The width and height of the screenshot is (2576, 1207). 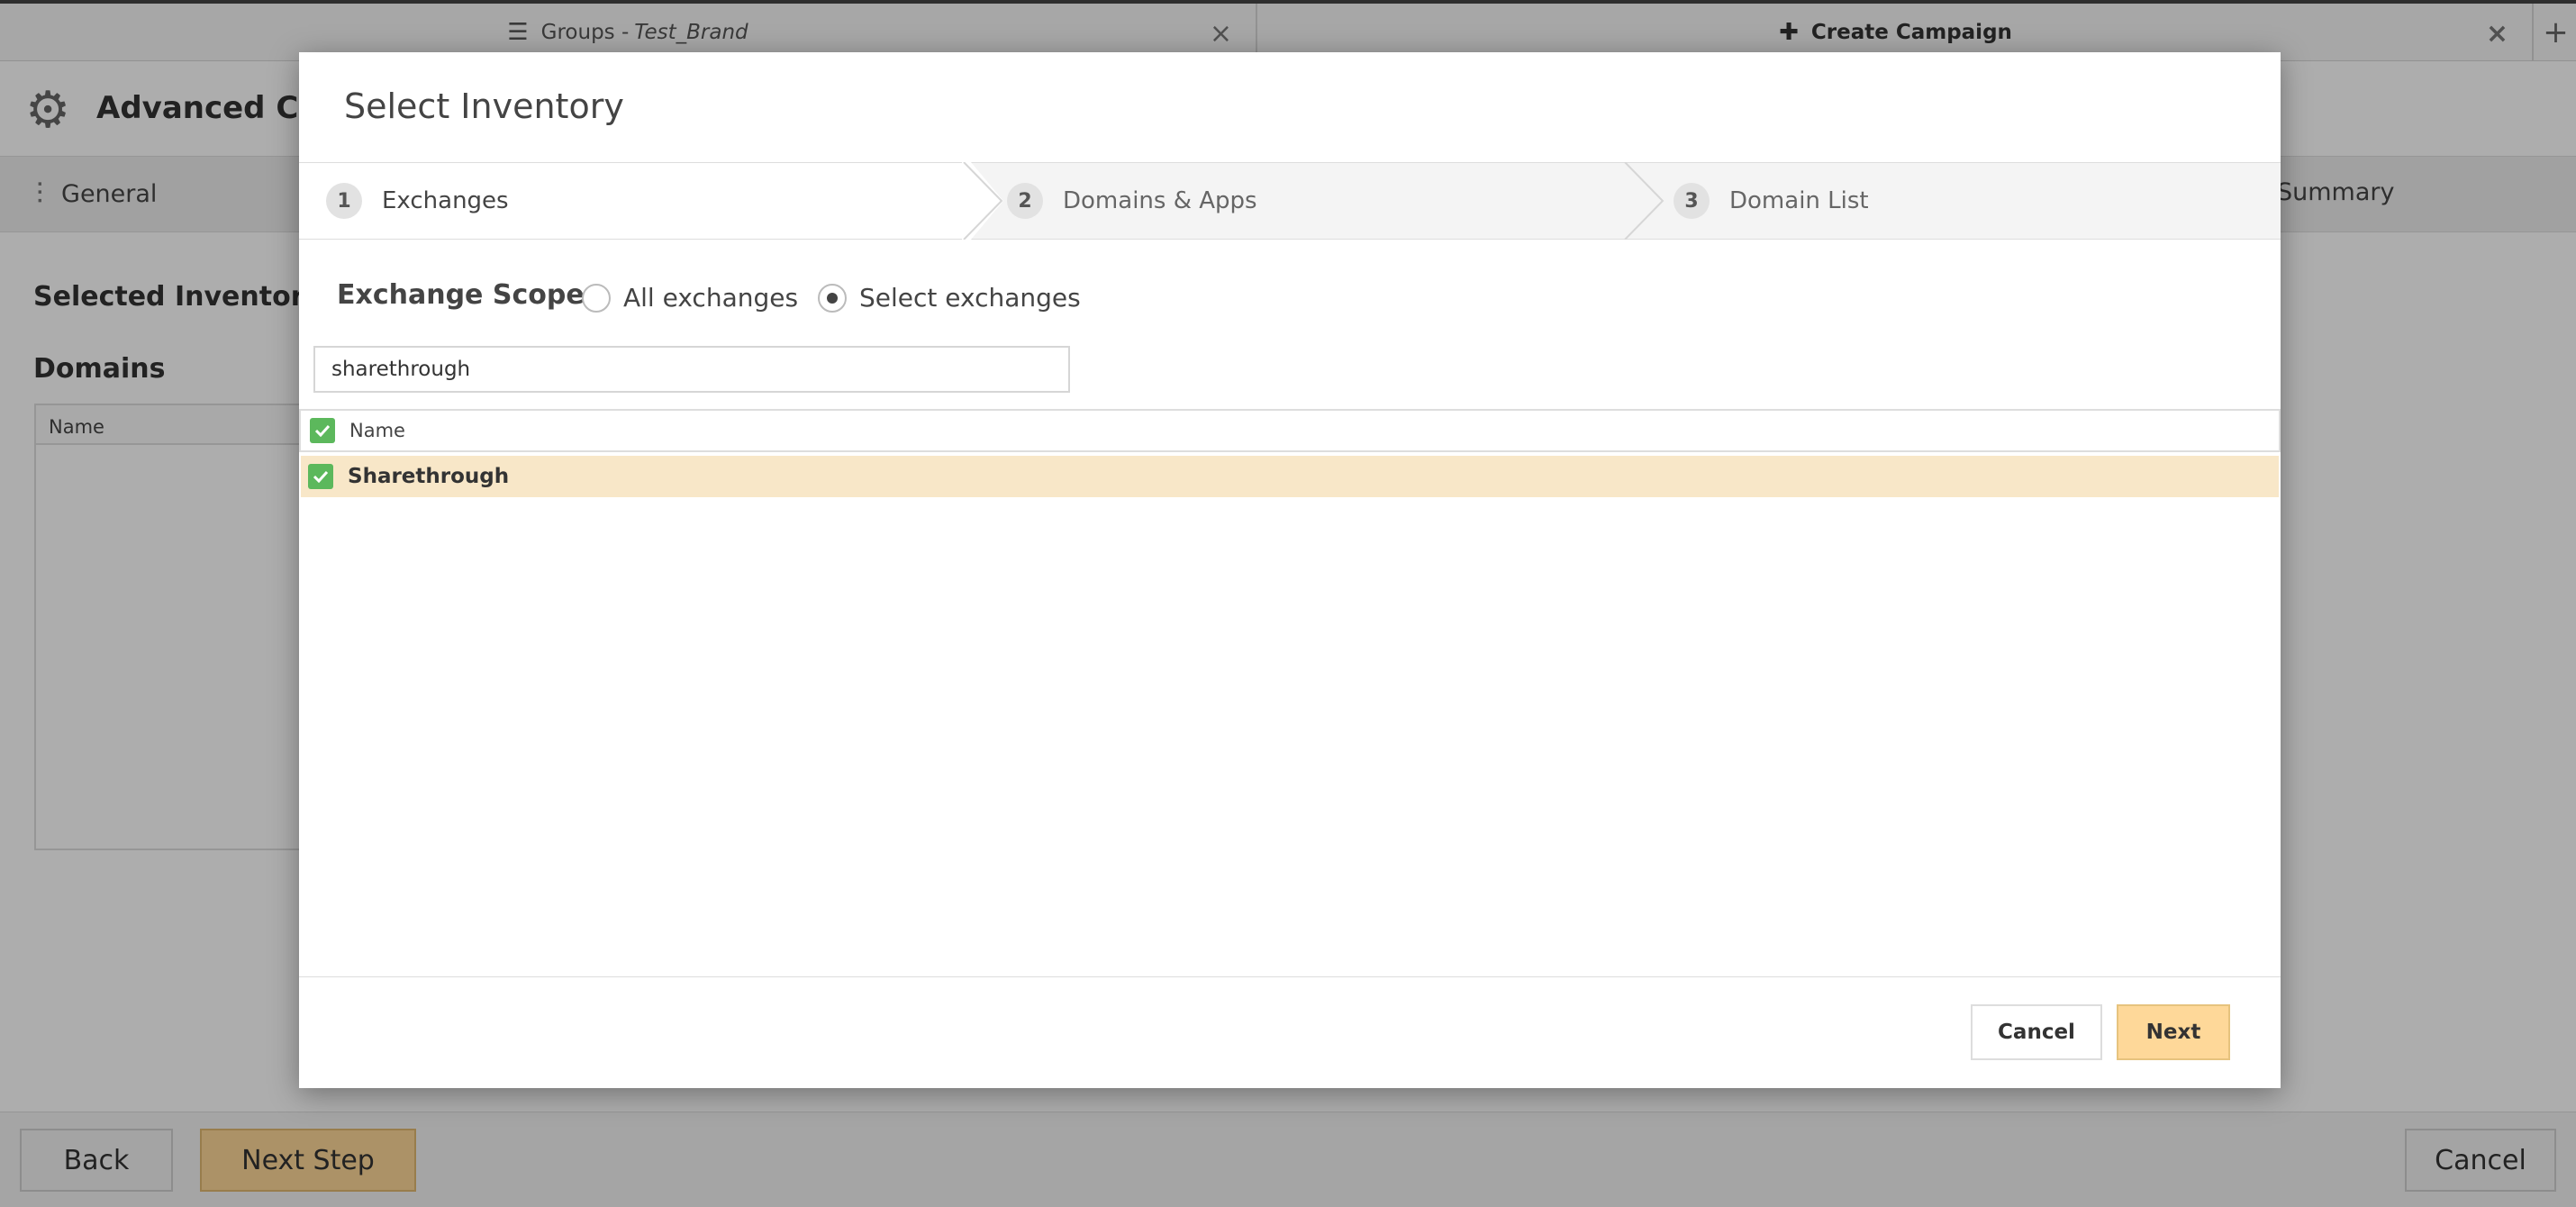 I want to click on step-label: Domain List, so click(x=1799, y=200).